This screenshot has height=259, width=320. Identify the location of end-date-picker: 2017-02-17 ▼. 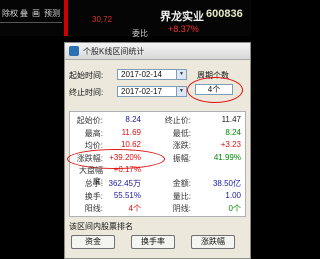
(152, 91).